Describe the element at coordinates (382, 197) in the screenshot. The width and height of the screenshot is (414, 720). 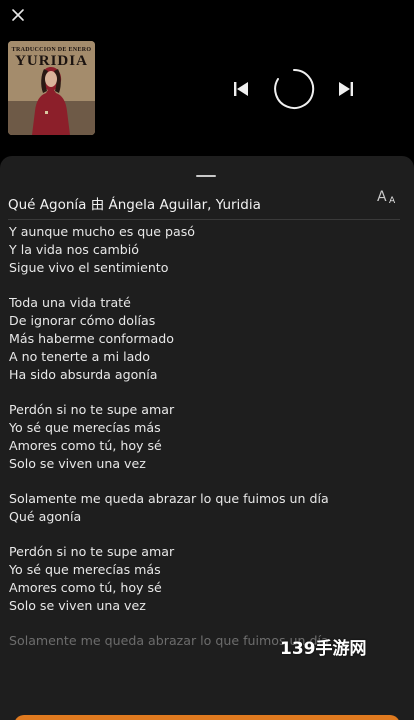
I see `font-size-large-icon: A` at that location.